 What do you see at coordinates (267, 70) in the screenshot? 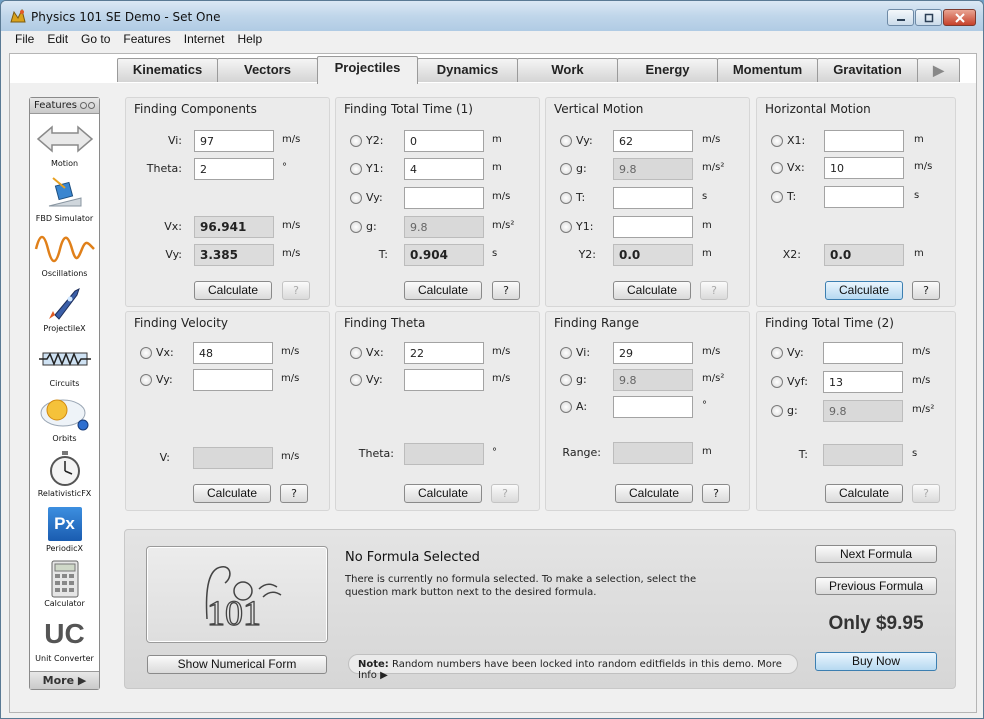
I see `tab-vectors: Vectors` at bounding box center [267, 70].